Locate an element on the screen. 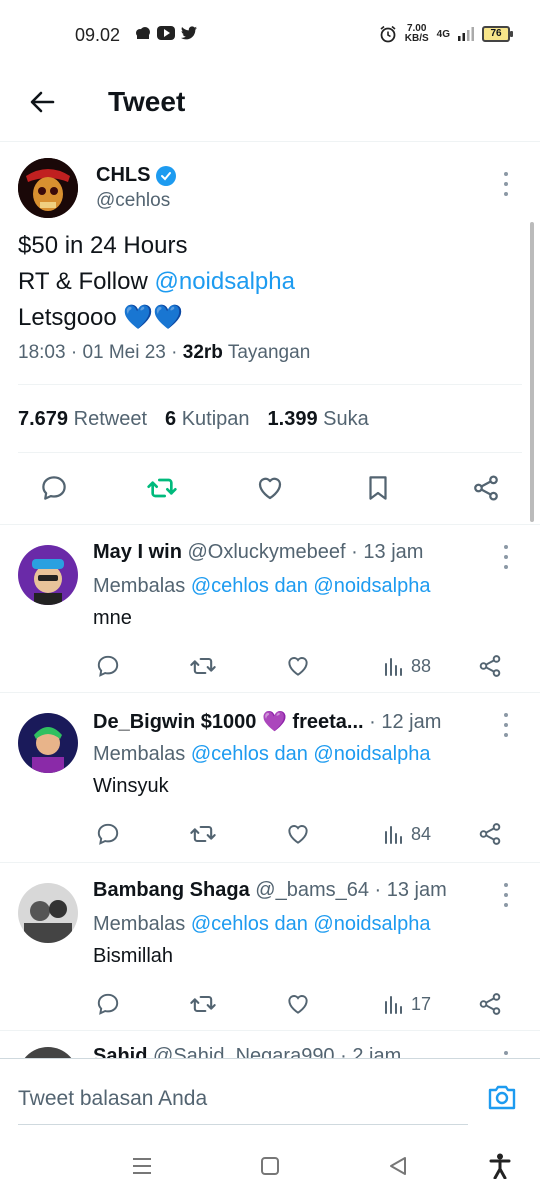 The height and width of the screenshot is (1200, 540). battery-indicator: 76 is located at coordinates (497, 34).